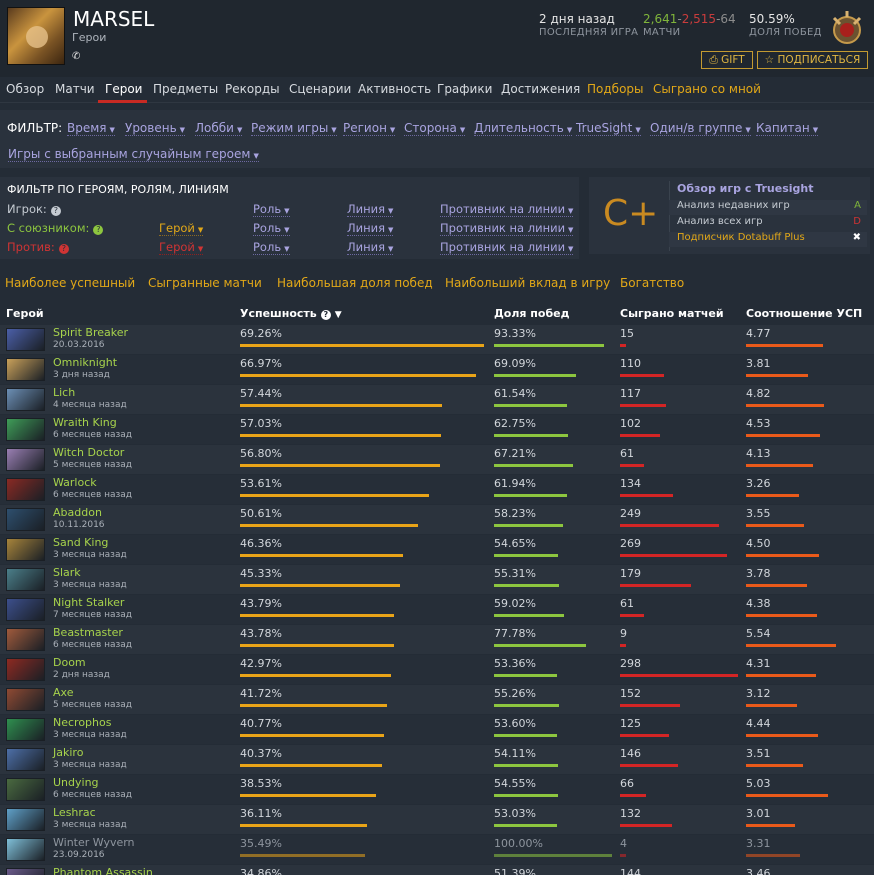  I want to click on player-name: MARSEL, so click(113, 19).